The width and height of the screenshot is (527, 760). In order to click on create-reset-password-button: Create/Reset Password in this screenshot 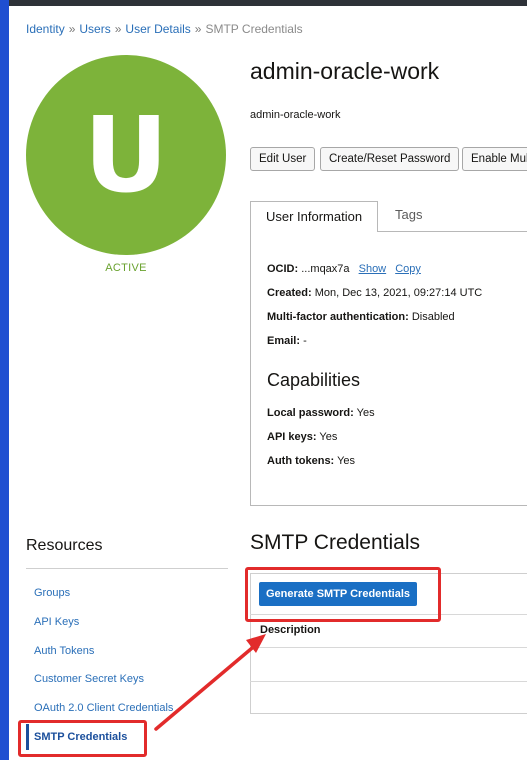, I will do `click(390, 159)`.